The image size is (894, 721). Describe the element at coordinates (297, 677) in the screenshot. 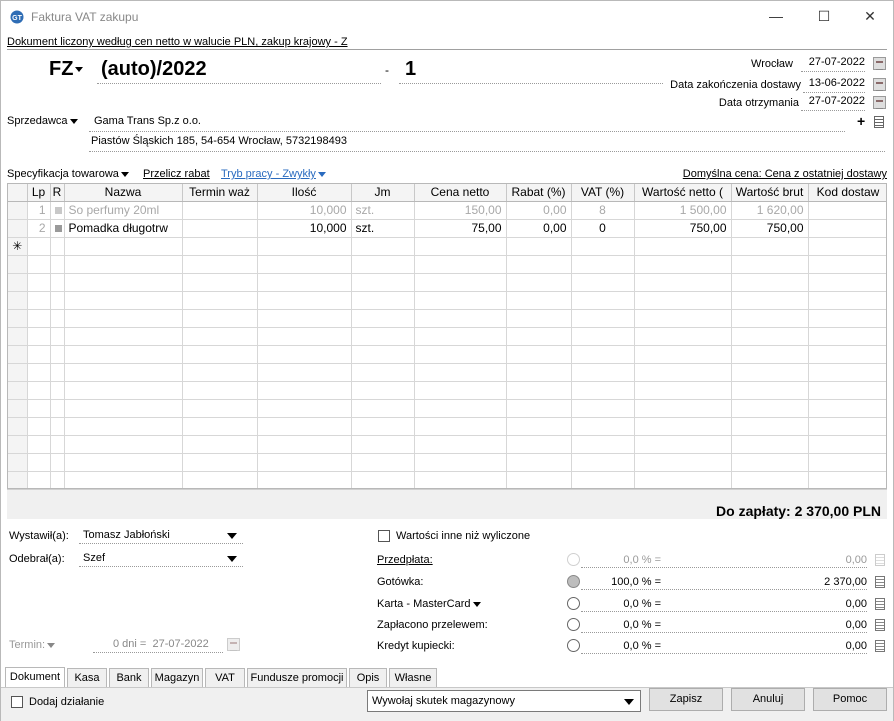

I see `tab-promo-funds: Fundusze promocji` at that location.